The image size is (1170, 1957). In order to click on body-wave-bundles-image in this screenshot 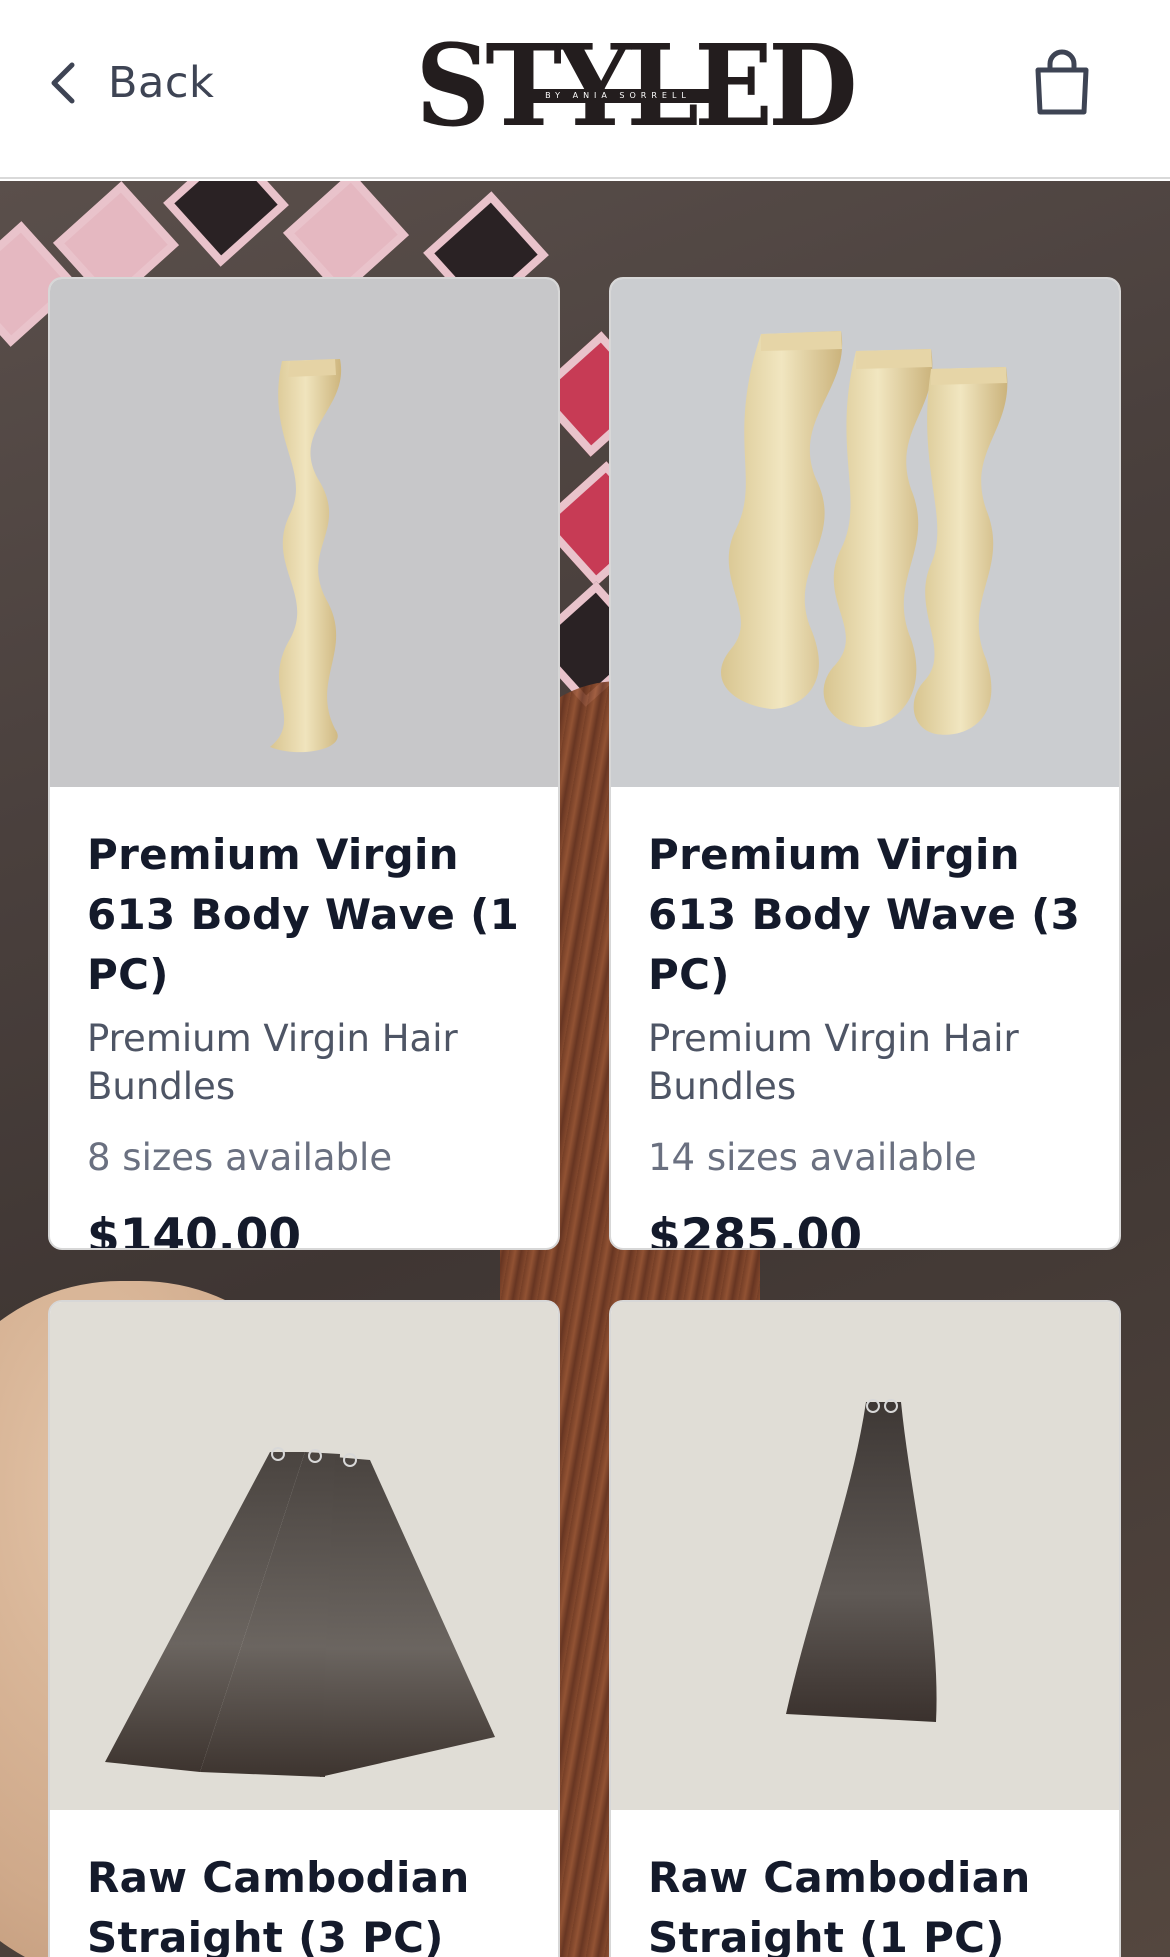, I will do `click(864, 533)`.